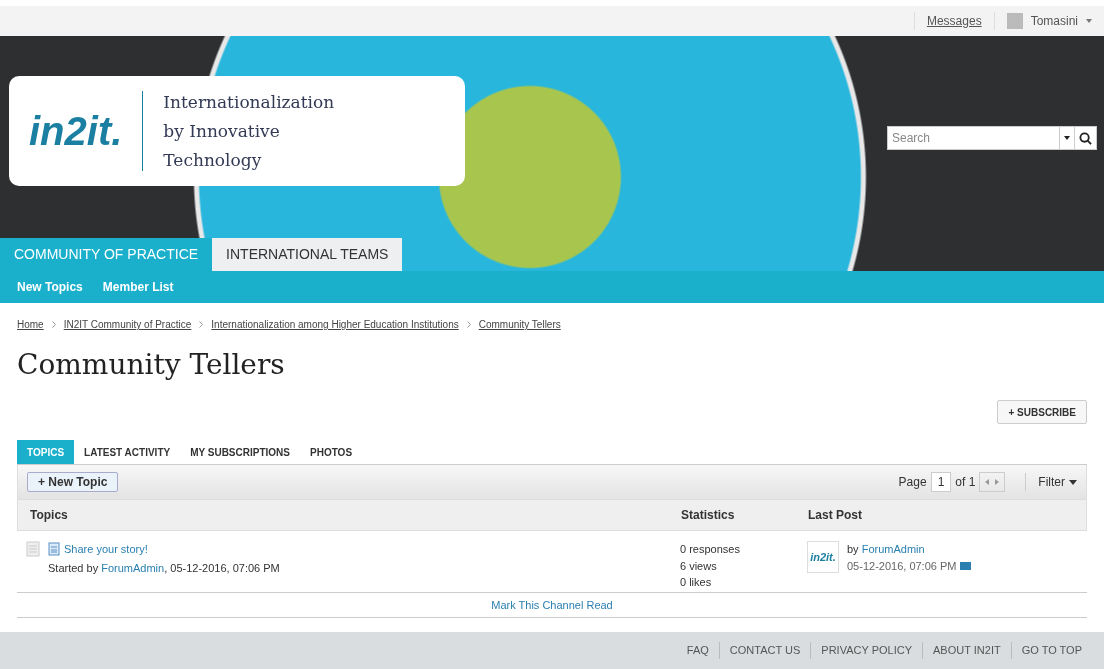 Image resolution: width=1104 pixels, height=669 pixels. I want to click on topic-statistic: 6 views, so click(699, 566).